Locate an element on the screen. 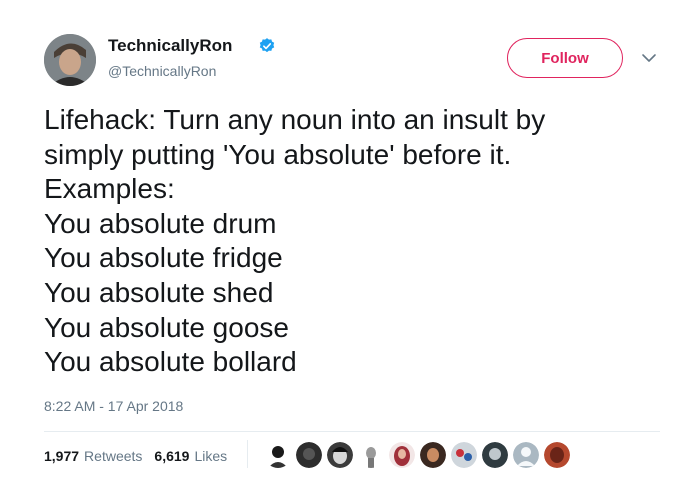  follow-button: Follow is located at coordinates (565, 58).